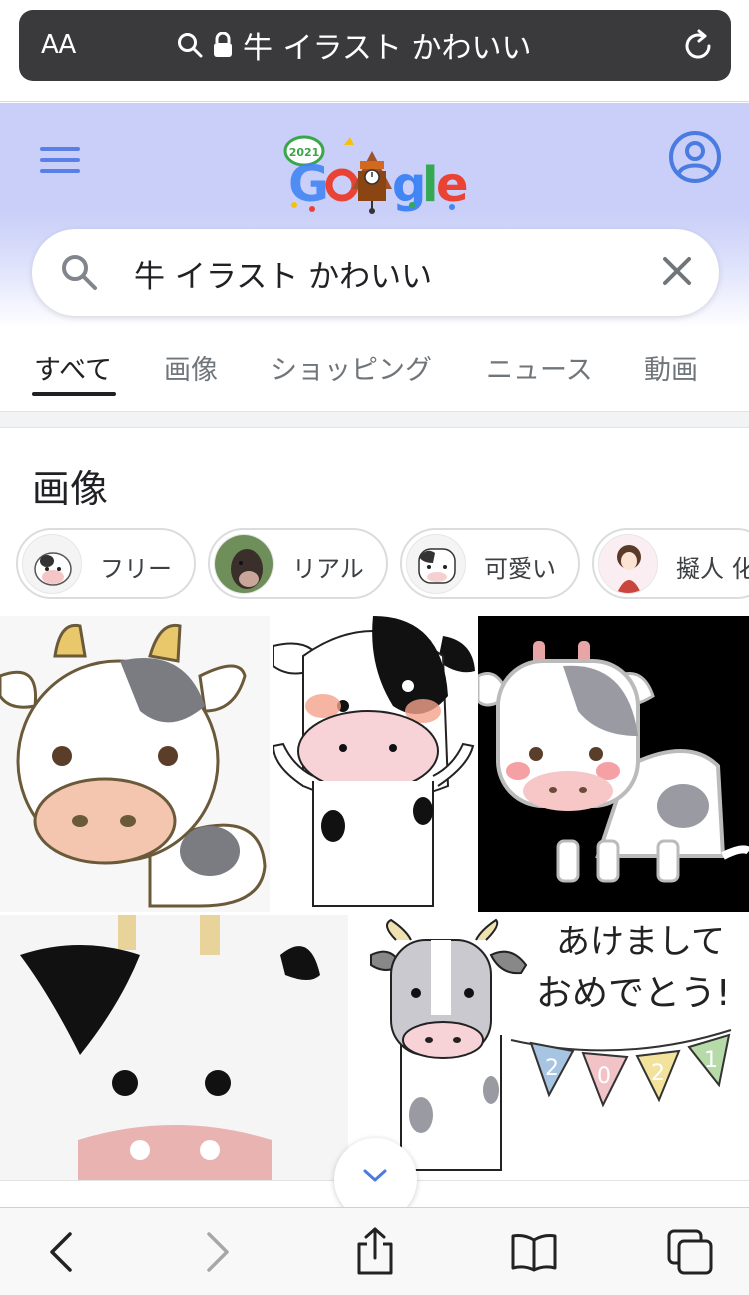  What do you see at coordinates (351, 367) in the screenshot?
I see `tab-shopping: ショッピング` at bounding box center [351, 367].